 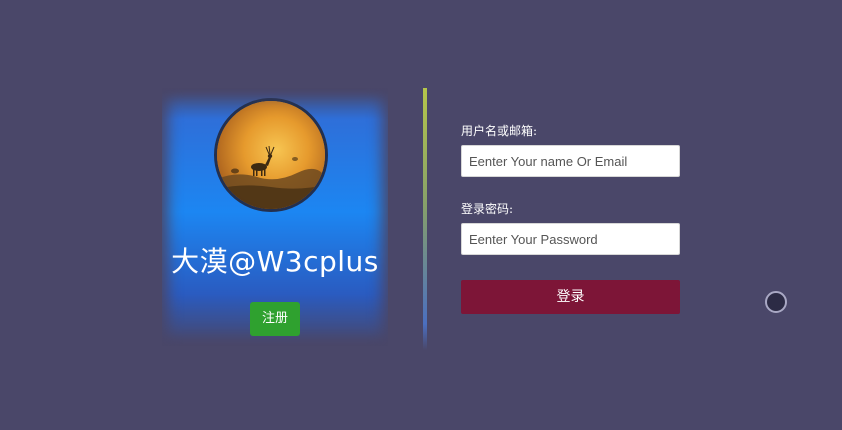 I want to click on register-button: 注册, so click(x=275, y=319).